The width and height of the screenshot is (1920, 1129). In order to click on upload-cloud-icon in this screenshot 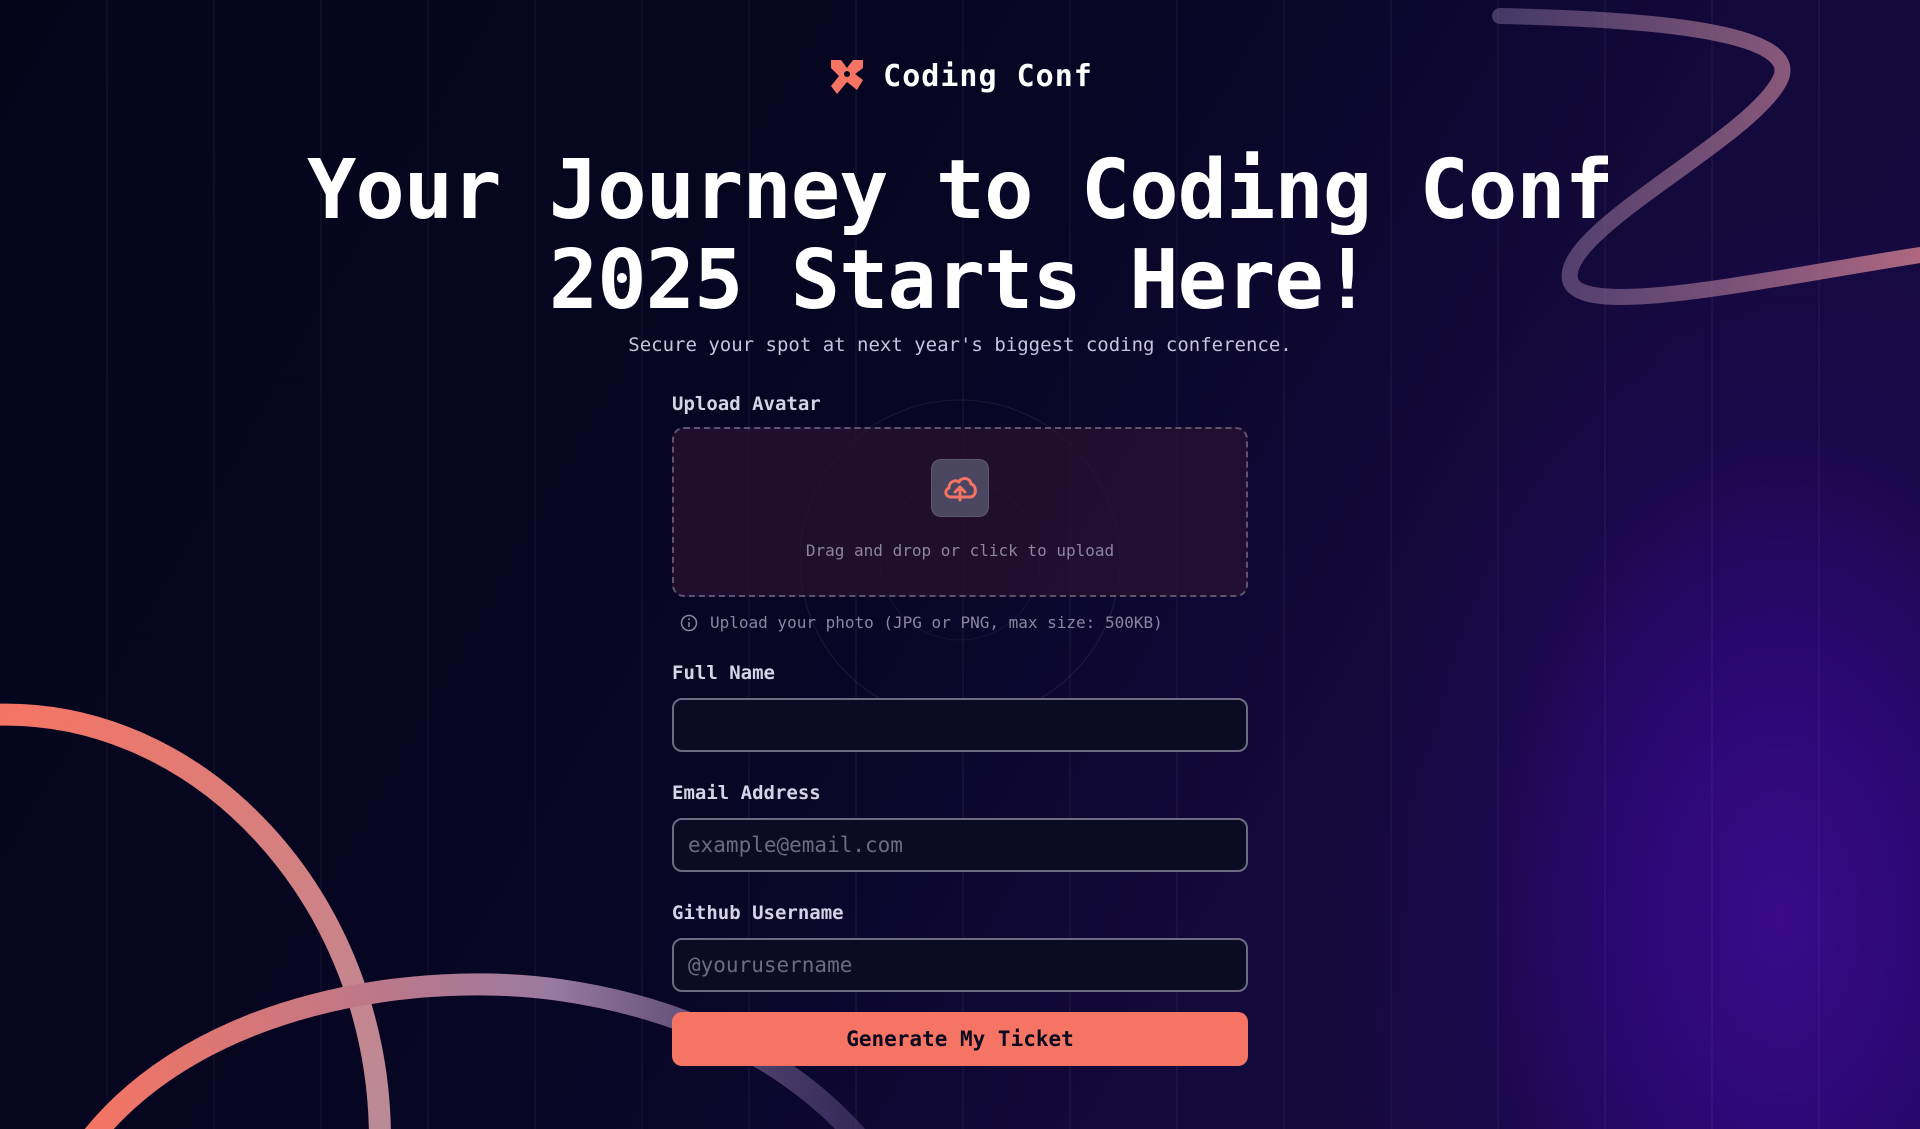, I will do `click(960, 489)`.